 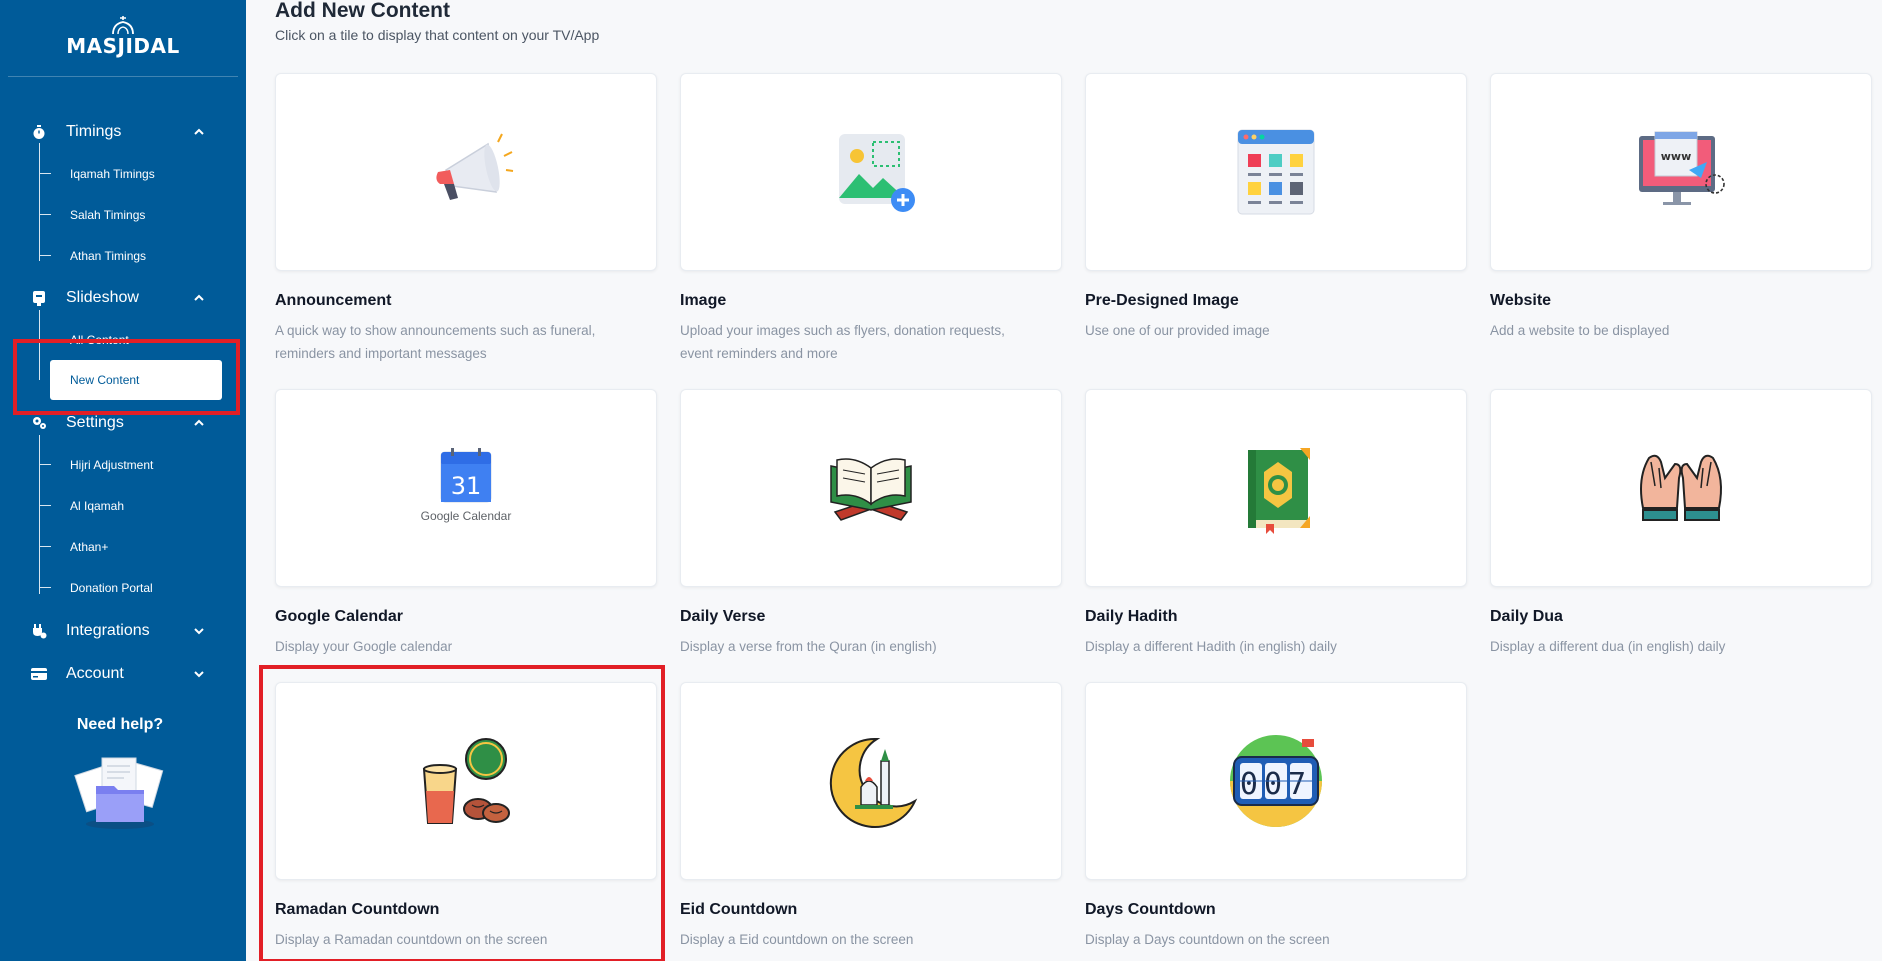 I want to click on tile-card: 31 Google Calendar, so click(x=466, y=488).